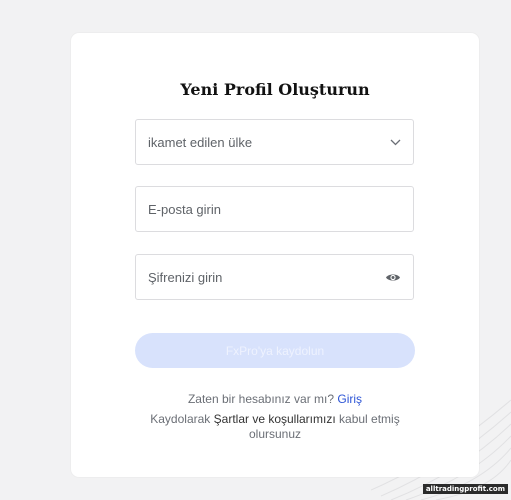 The width and height of the screenshot is (511, 500). What do you see at coordinates (184, 209) in the screenshot?
I see `email-field-placeholder: E-posta girin` at bounding box center [184, 209].